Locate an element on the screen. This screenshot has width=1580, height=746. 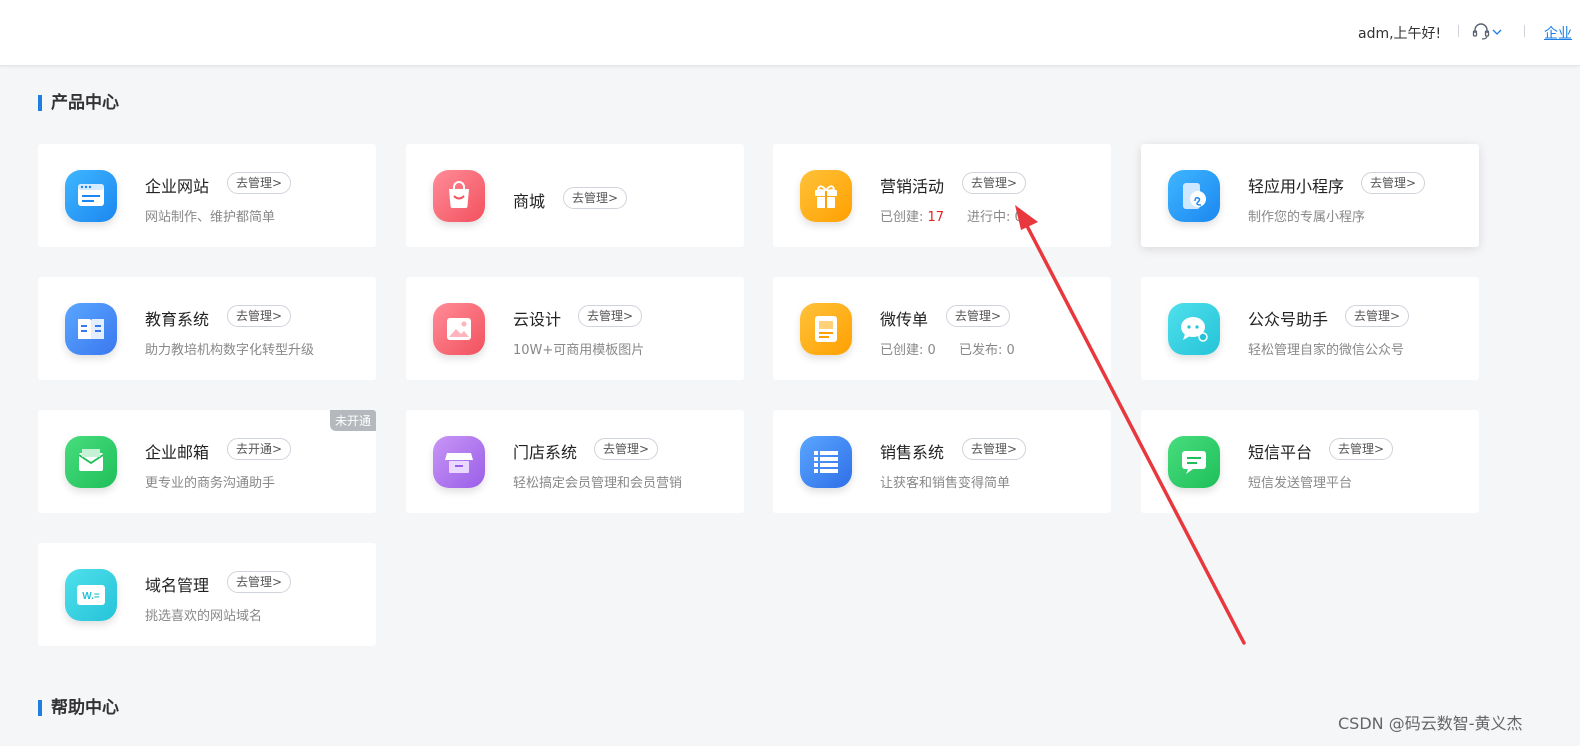
card-cloud-design: 云设计 去管理> 10W+可商用模板图片 is located at coordinates (575, 328).